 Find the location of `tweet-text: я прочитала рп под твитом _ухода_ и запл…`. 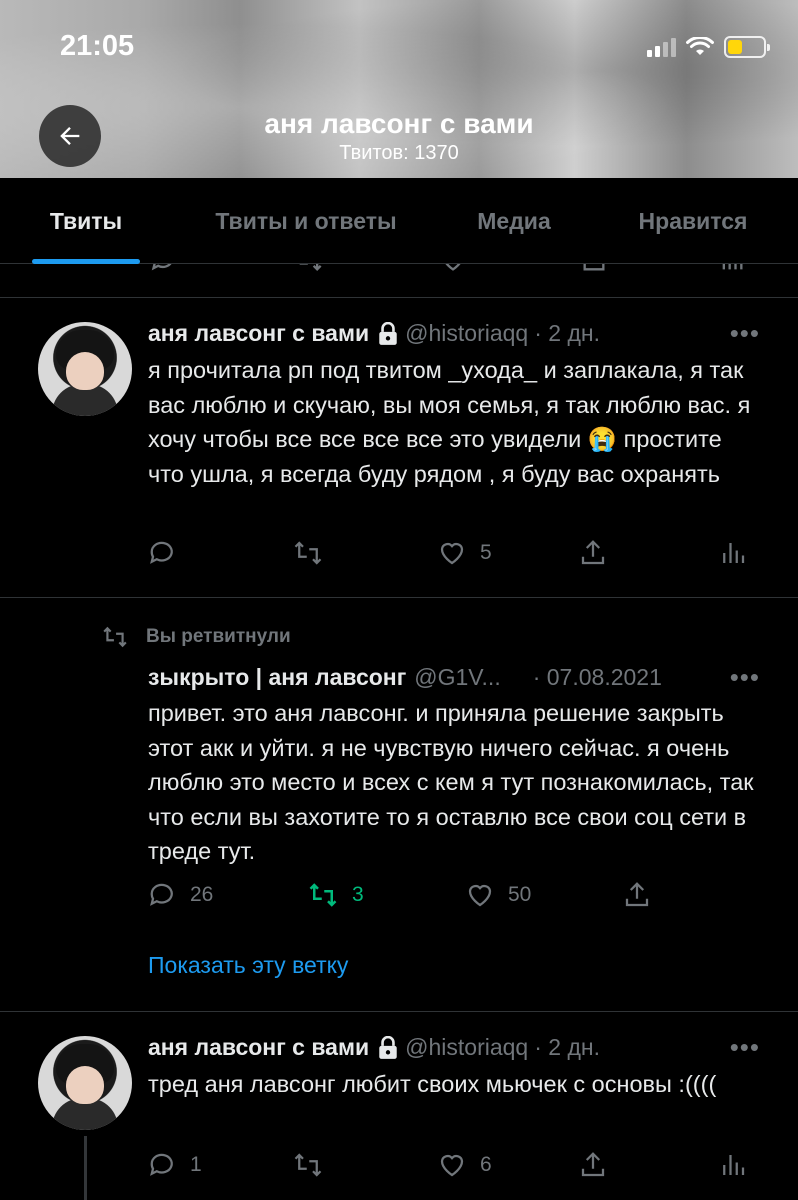

tweet-text: я прочитала рп под твитом _ухода_ и запл… is located at coordinates (449, 422).